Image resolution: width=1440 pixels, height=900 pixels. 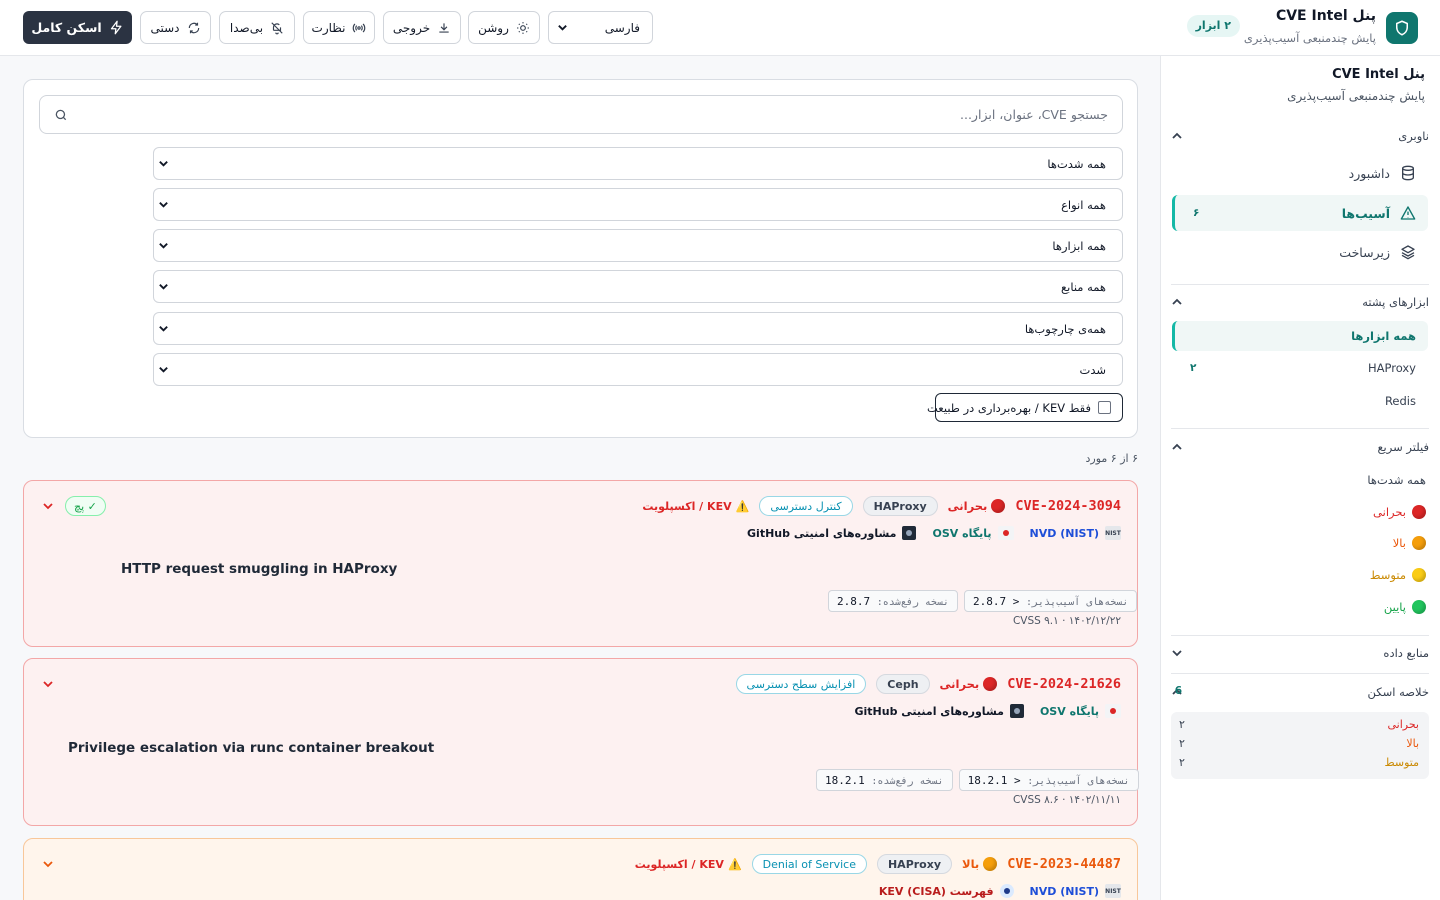 I want to click on source-select: همه منابع, so click(x=638, y=286).